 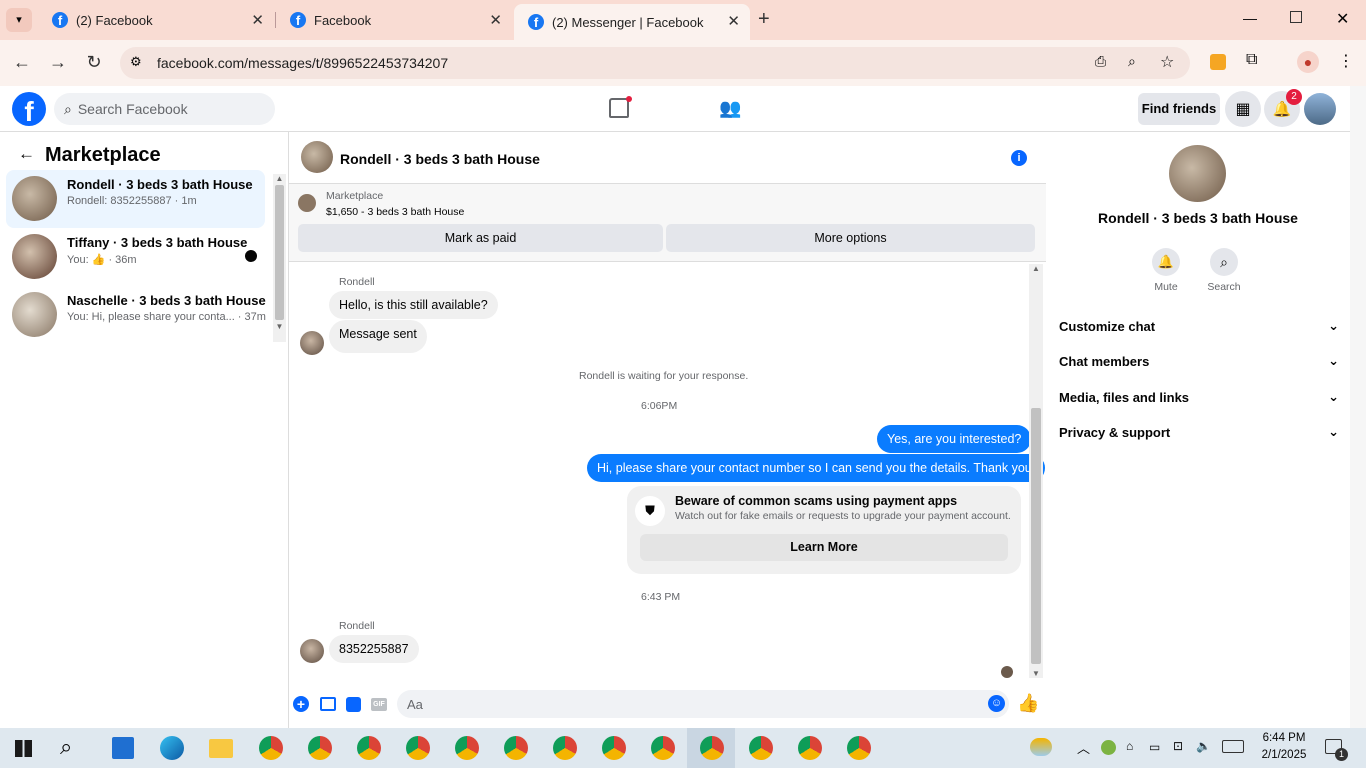 I want to click on keyboard-icon, so click(x=1233, y=746).